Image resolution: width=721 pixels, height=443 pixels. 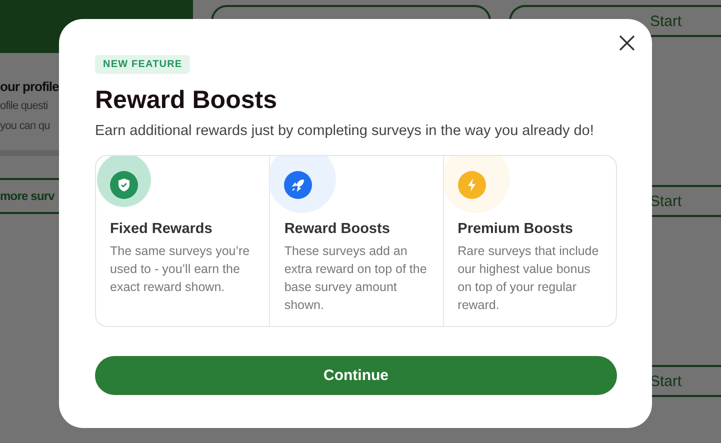 What do you see at coordinates (162, 229) in the screenshot?
I see `feature-title: Fixed Rewards` at bounding box center [162, 229].